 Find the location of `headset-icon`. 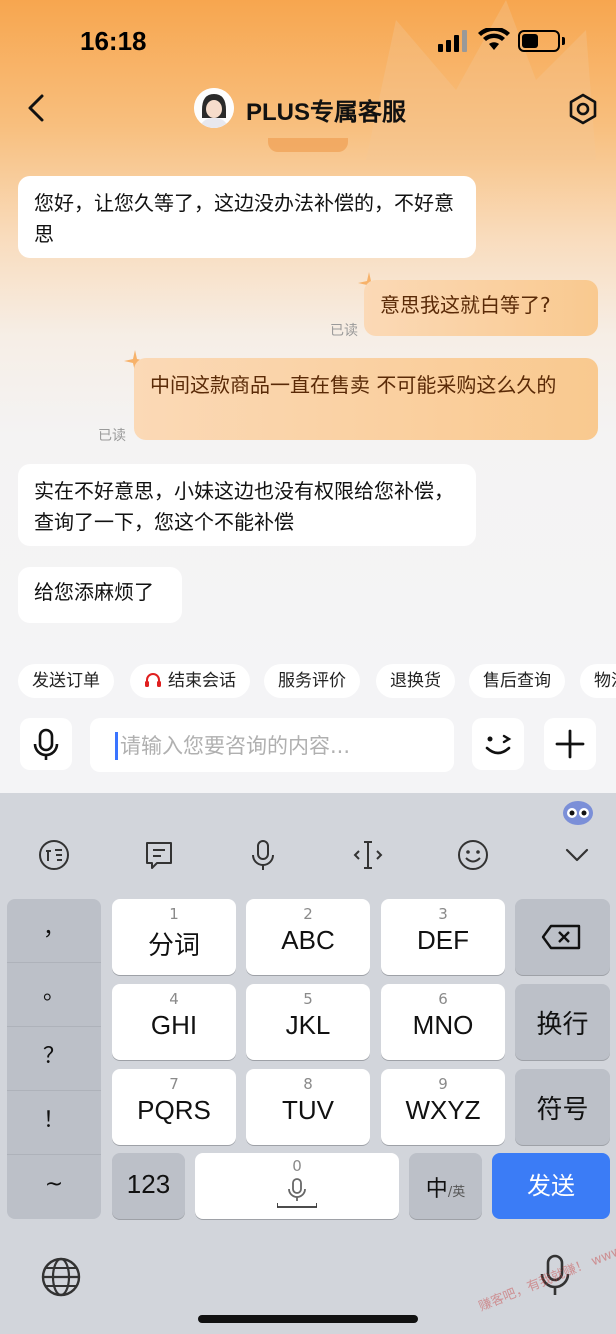

headset-icon is located at coordinates (153, 680).